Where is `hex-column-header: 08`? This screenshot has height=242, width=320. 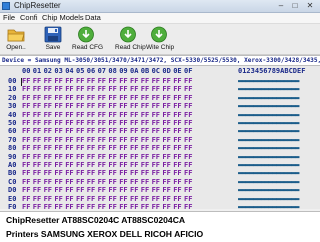
hex-column-header: 08 is located at coordinates (112, 71).